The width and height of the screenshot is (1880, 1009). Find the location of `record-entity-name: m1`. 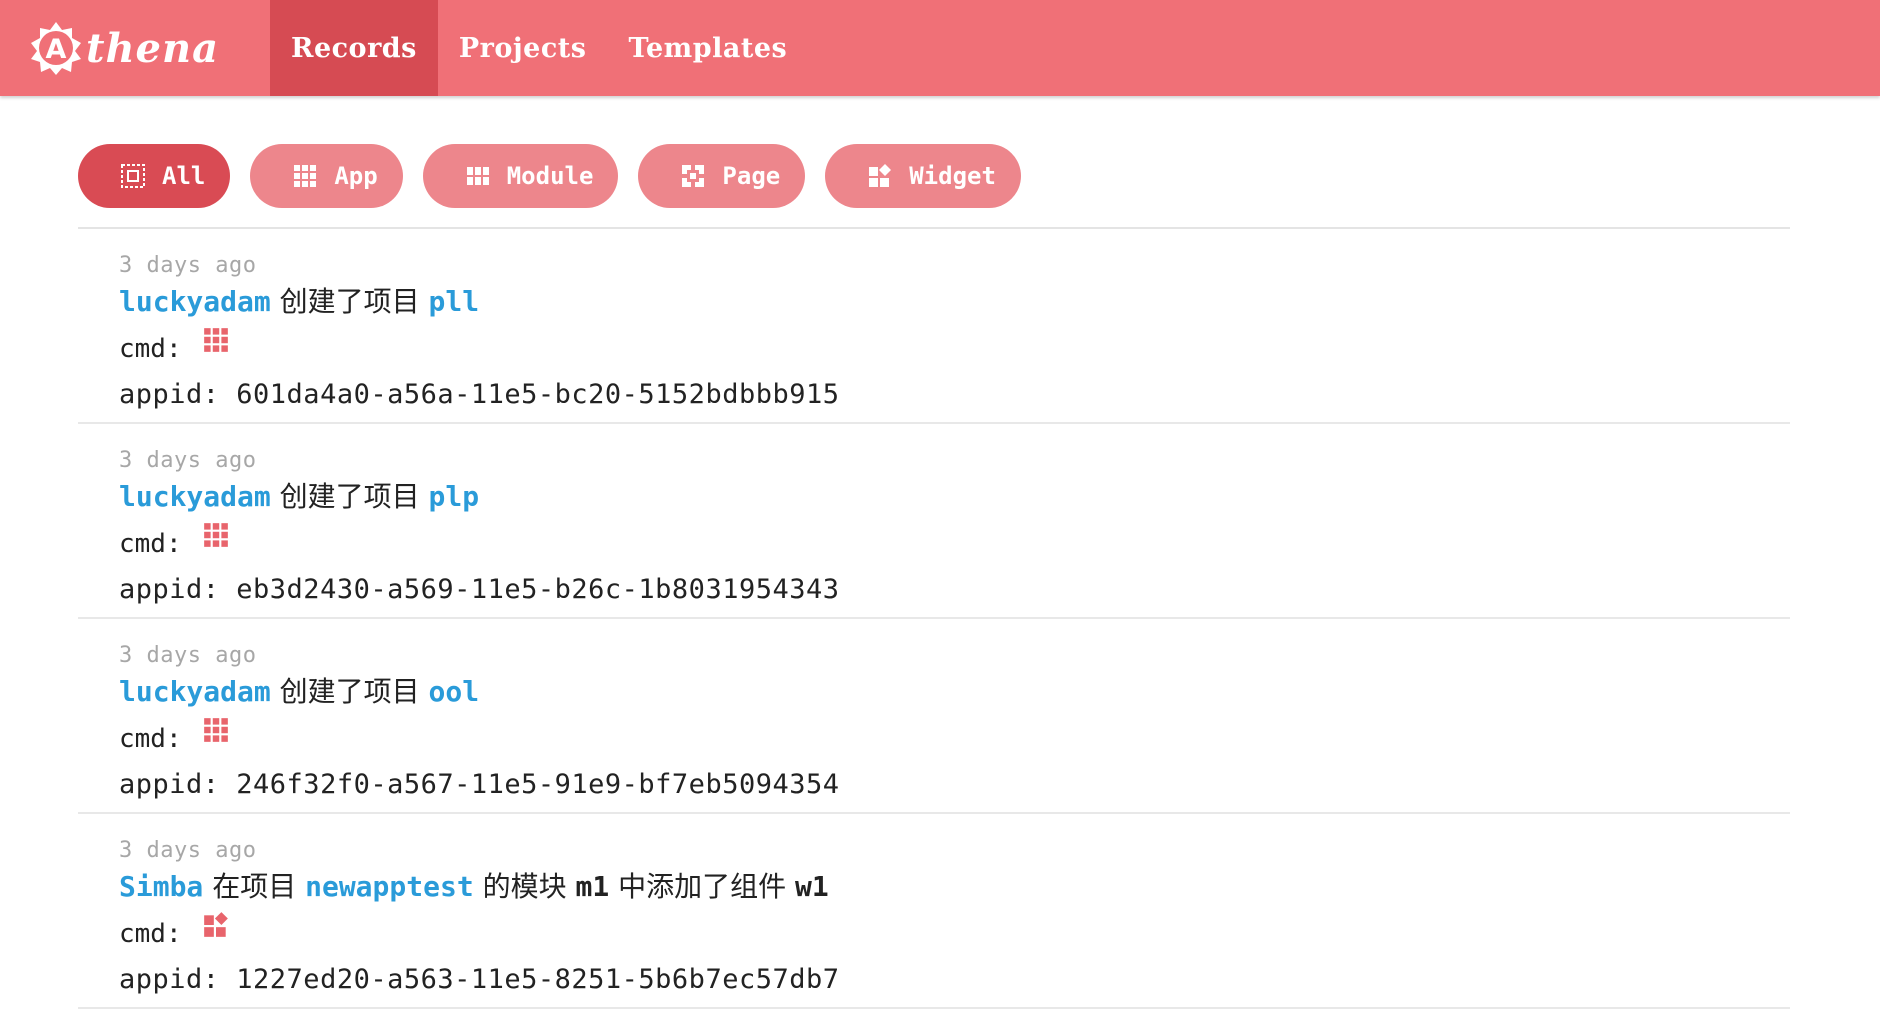

record-entity-name: m1 is located at coordinates (592, 886).